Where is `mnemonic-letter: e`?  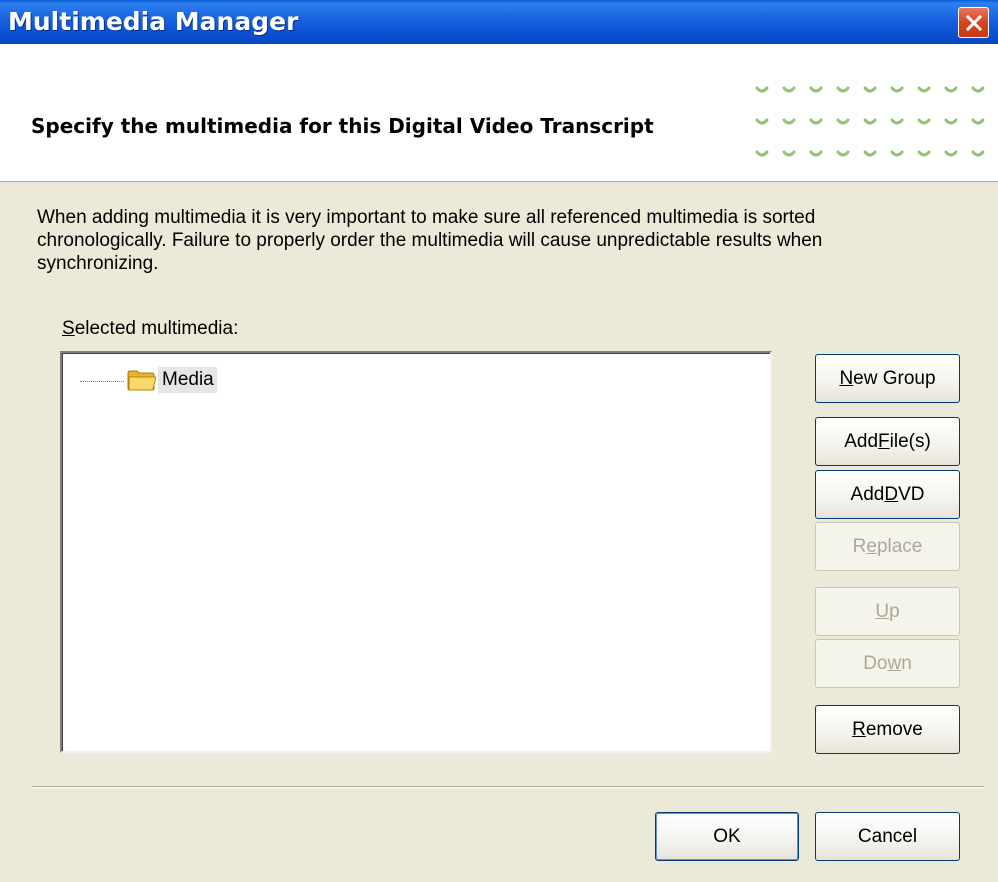 mnemonic-letter: e is located at coordinates (871, 546).